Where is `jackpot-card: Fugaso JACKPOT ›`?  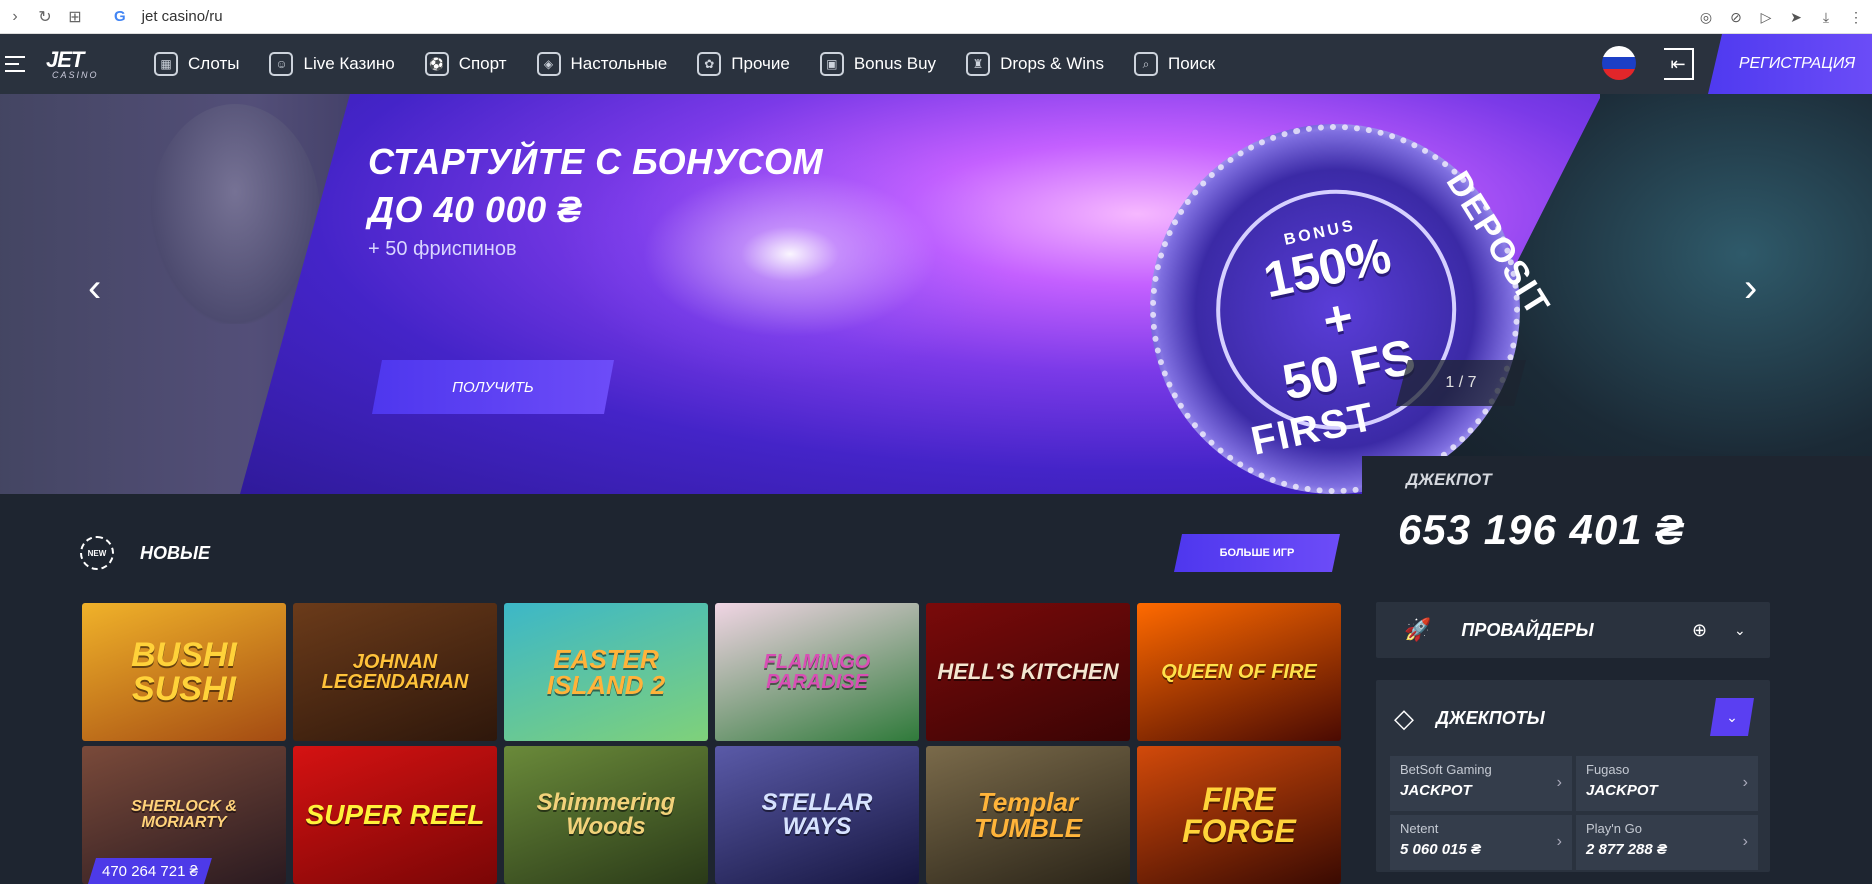 jackpot-card: Fugaso JACKPOT › is located at coordinates (1667, 783).